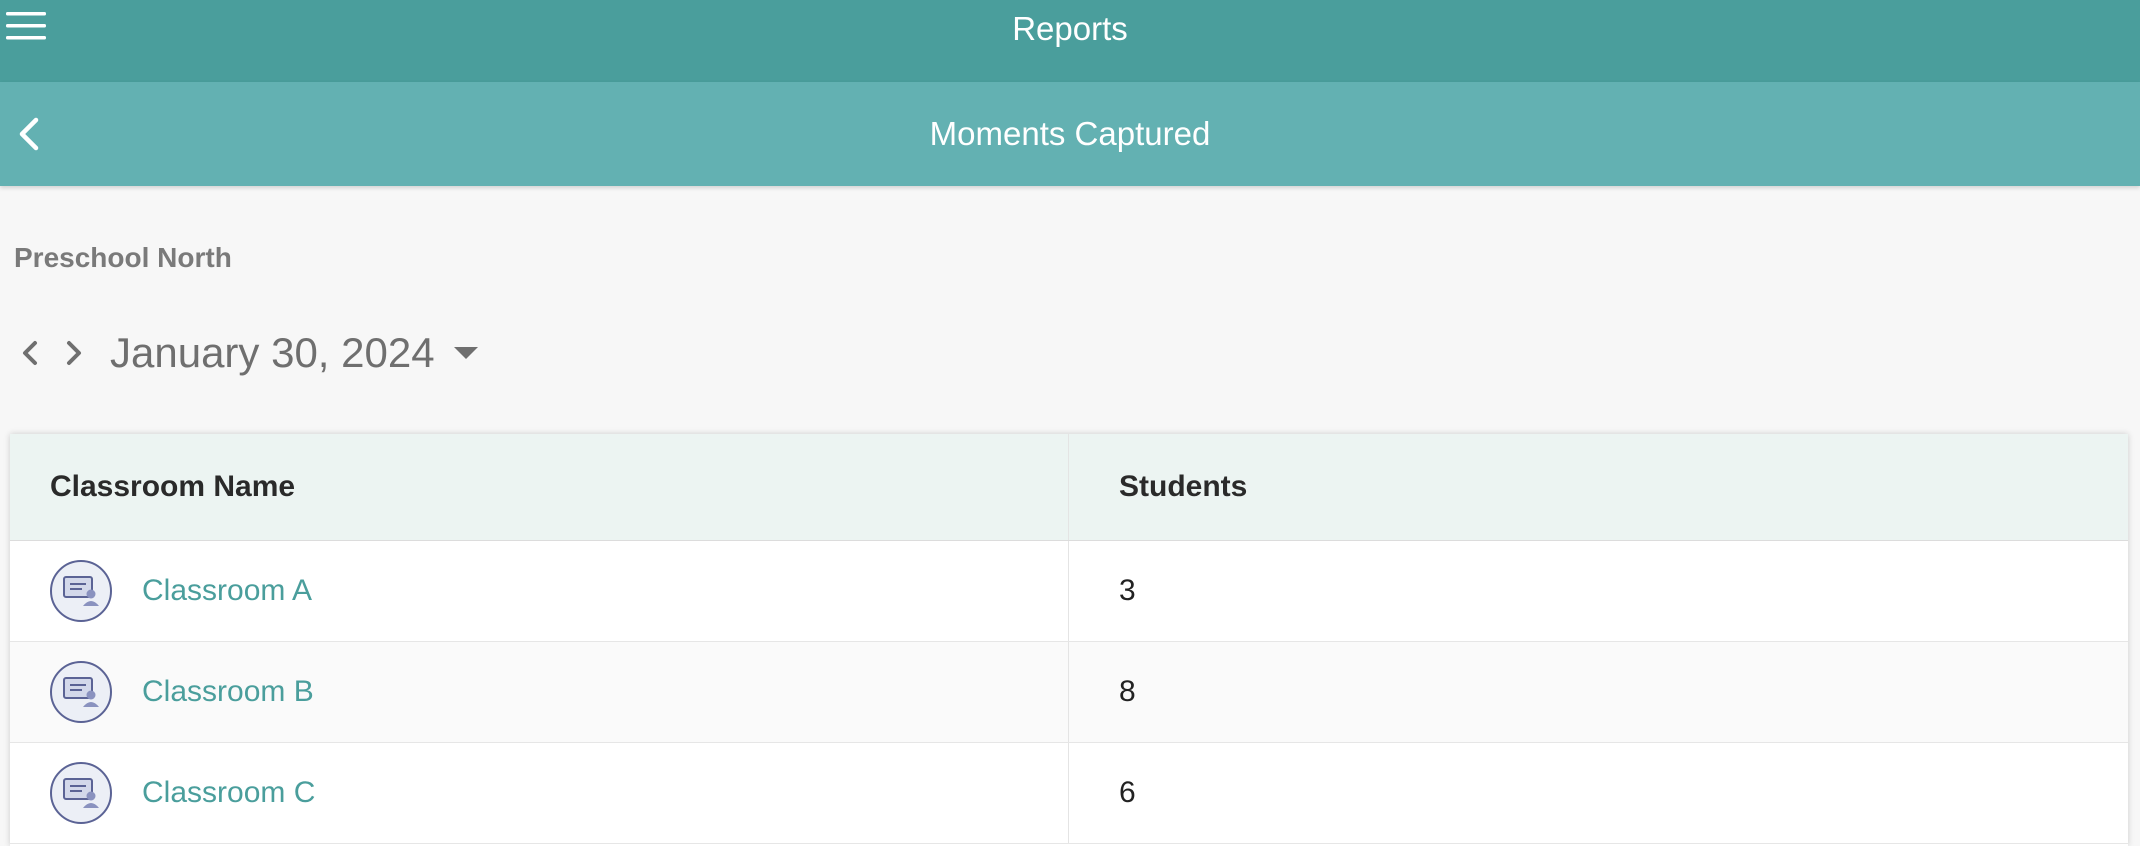 The height and width of the screenshot is (846, 2140). I want to click on report-title: Moments Captured, so click(1070, 133).